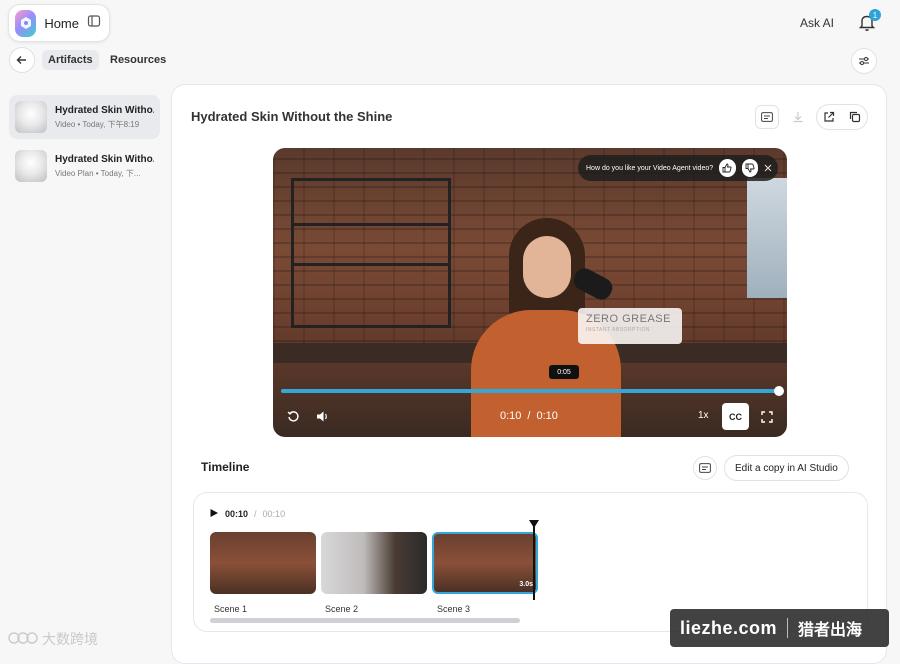 The height and width of the screenshot is (664, 900). What do you see at coordinates (231, 609) in the screenshot?
I see `scene-label-1: Scene 1` at bounding box center [231, 609].